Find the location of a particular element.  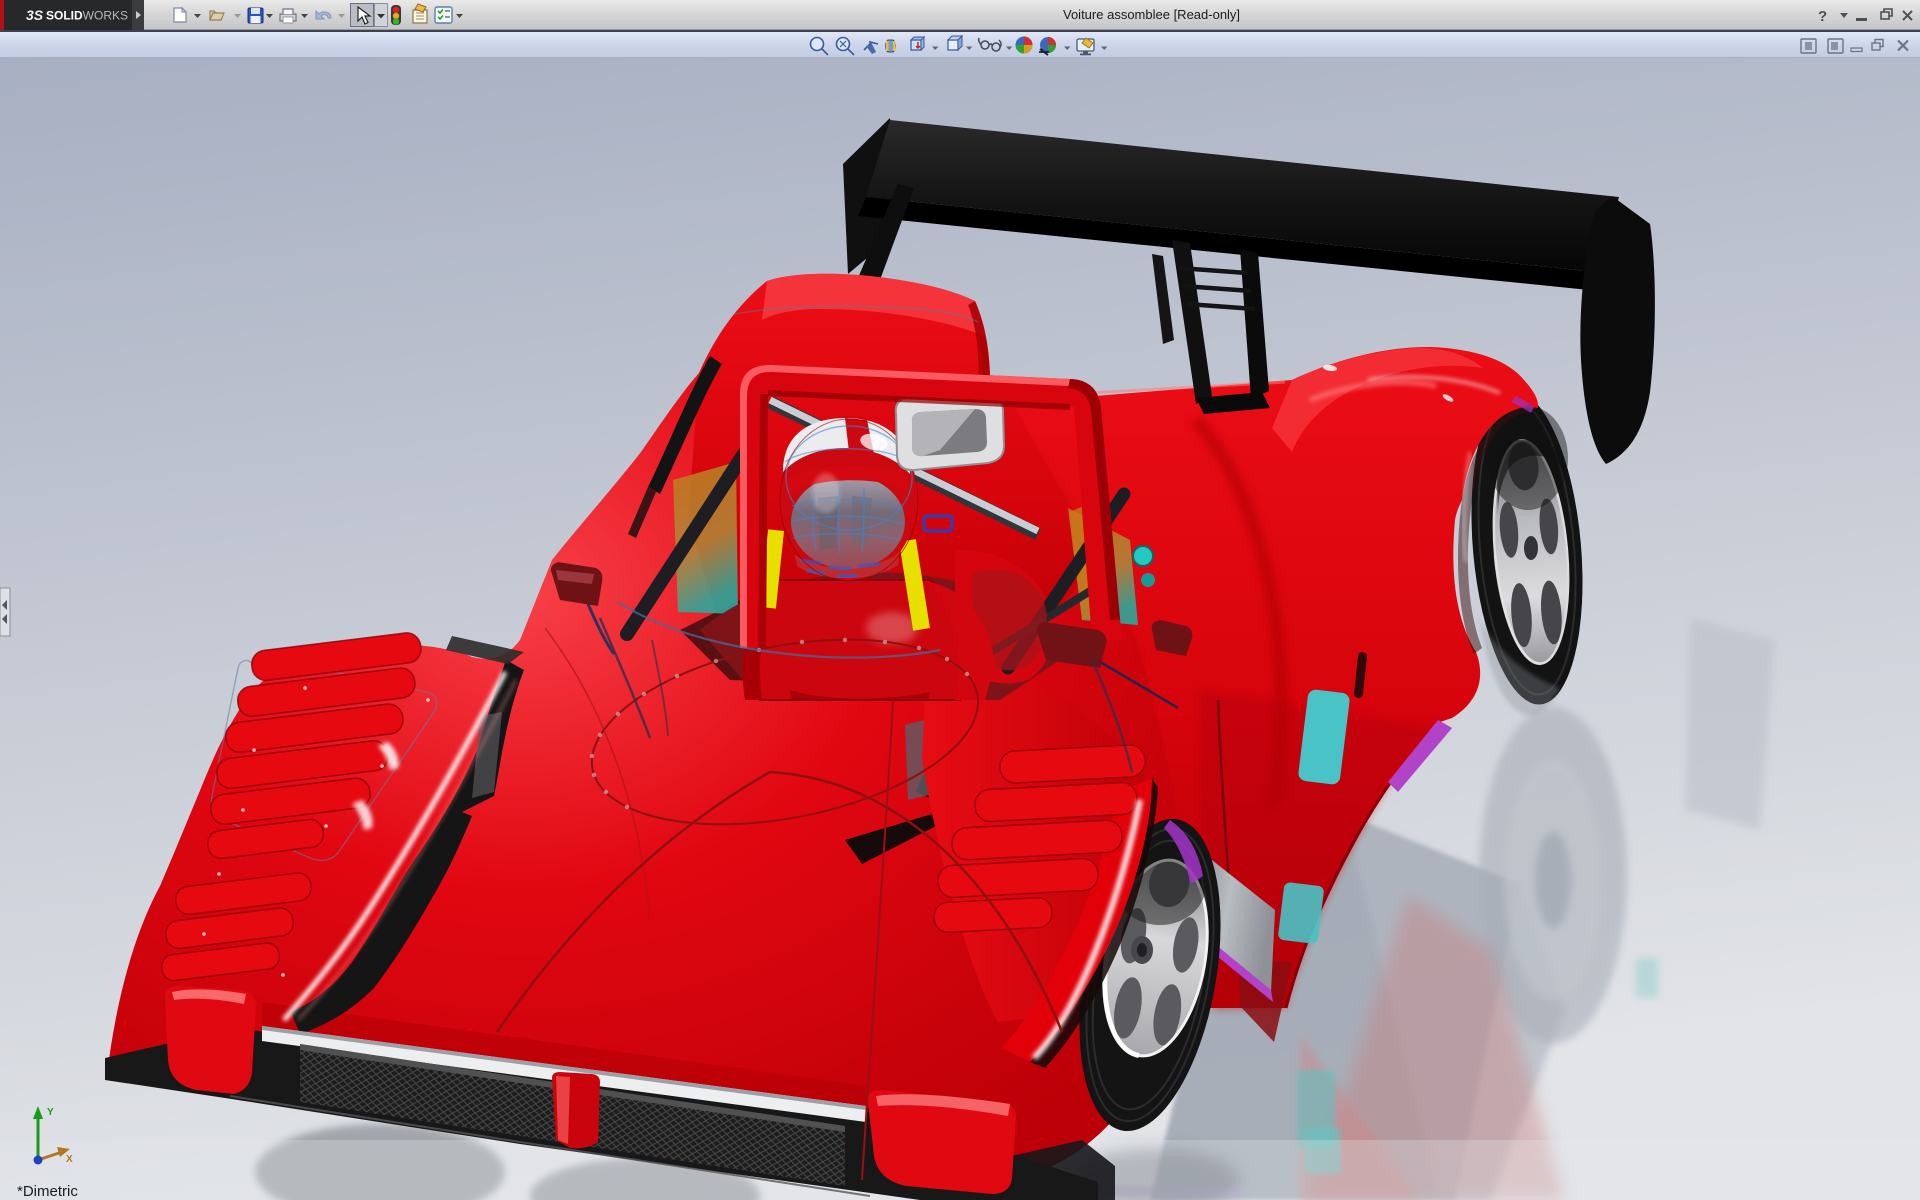

svg-text: SOLIDWORKS is located at coordinates (87, 16).